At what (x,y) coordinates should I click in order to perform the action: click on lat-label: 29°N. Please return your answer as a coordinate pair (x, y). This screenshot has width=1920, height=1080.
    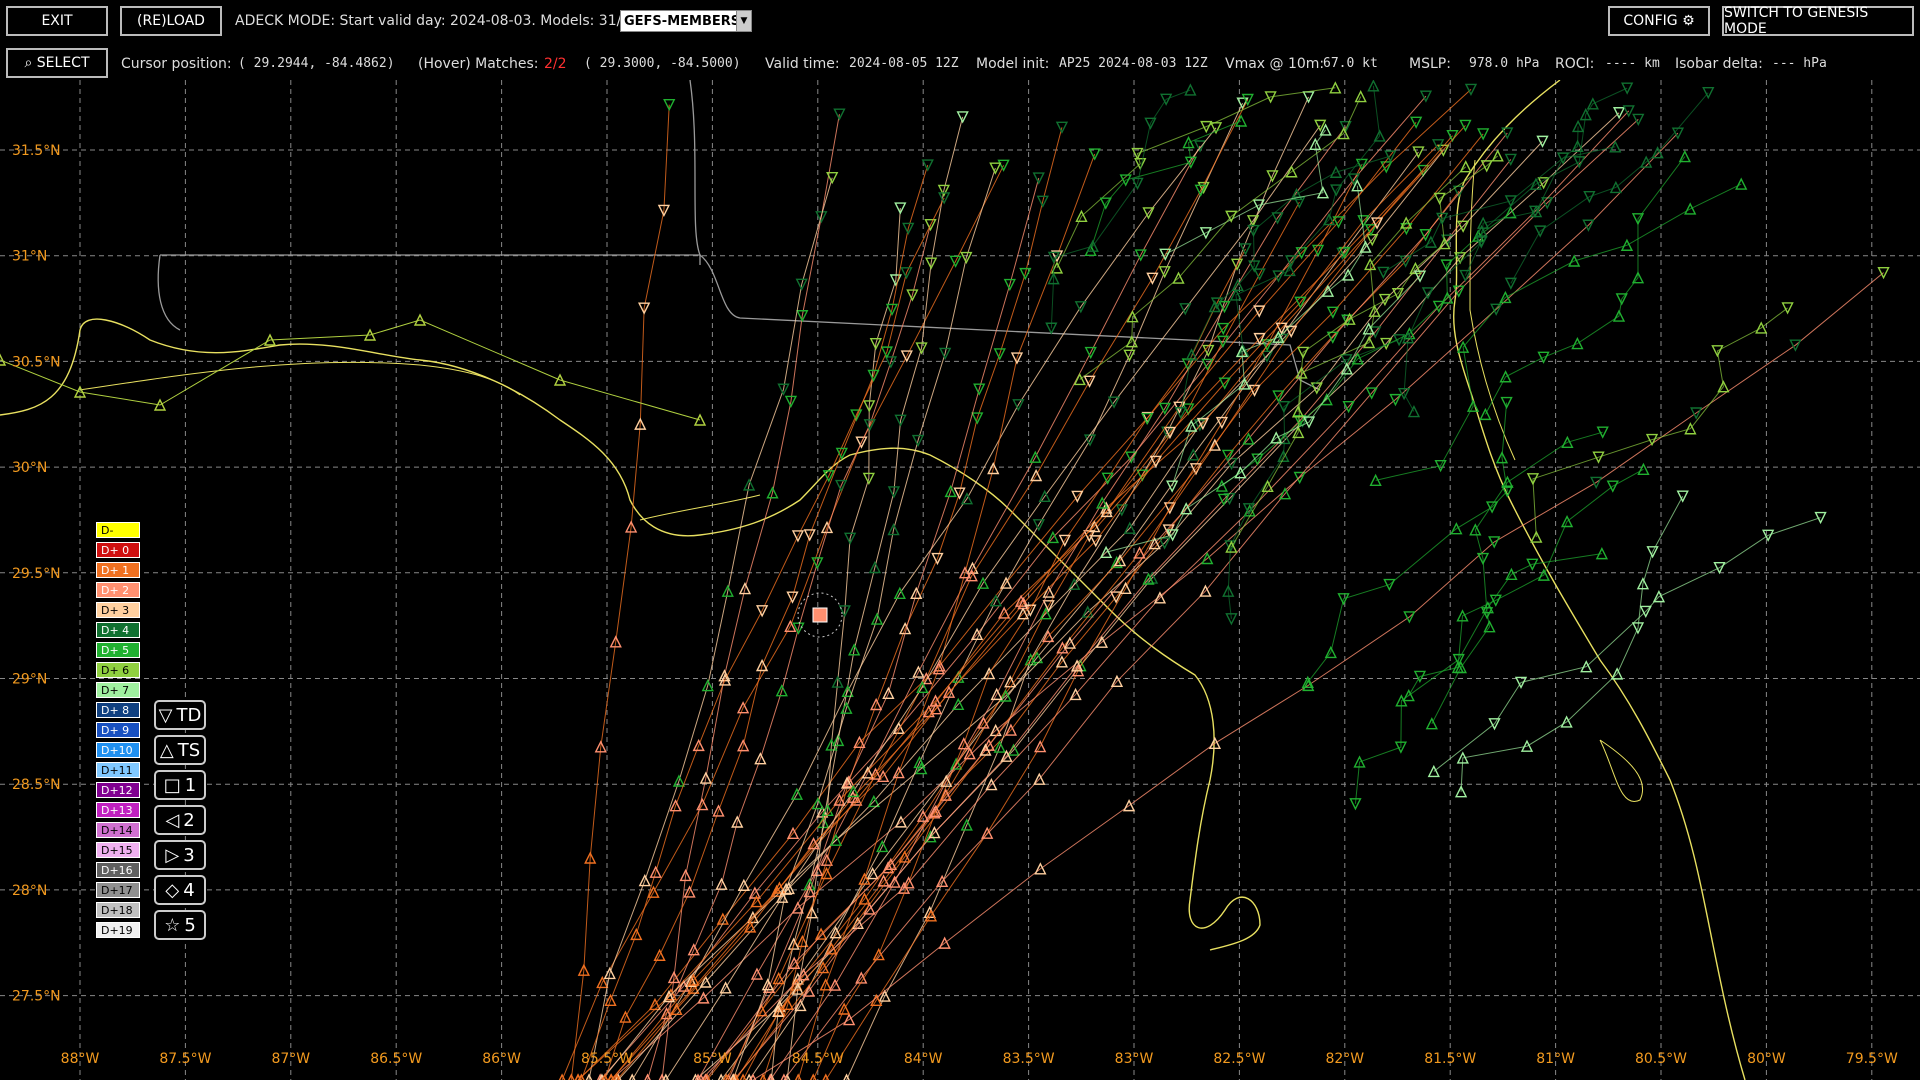
    Looking at the image, I should click on (29, 680).